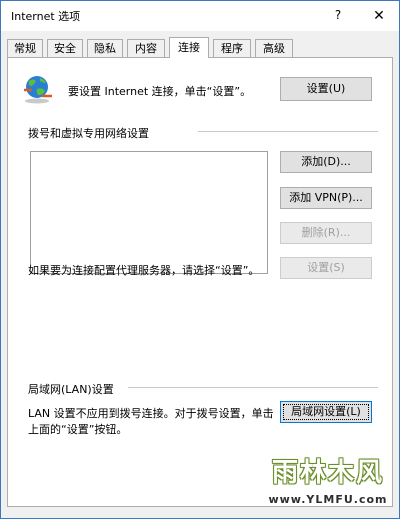  What do you see at coordinates (105, 48) in the screenshot?
I see `tab-privacy: 隐私` at bounding box center [105, 48].